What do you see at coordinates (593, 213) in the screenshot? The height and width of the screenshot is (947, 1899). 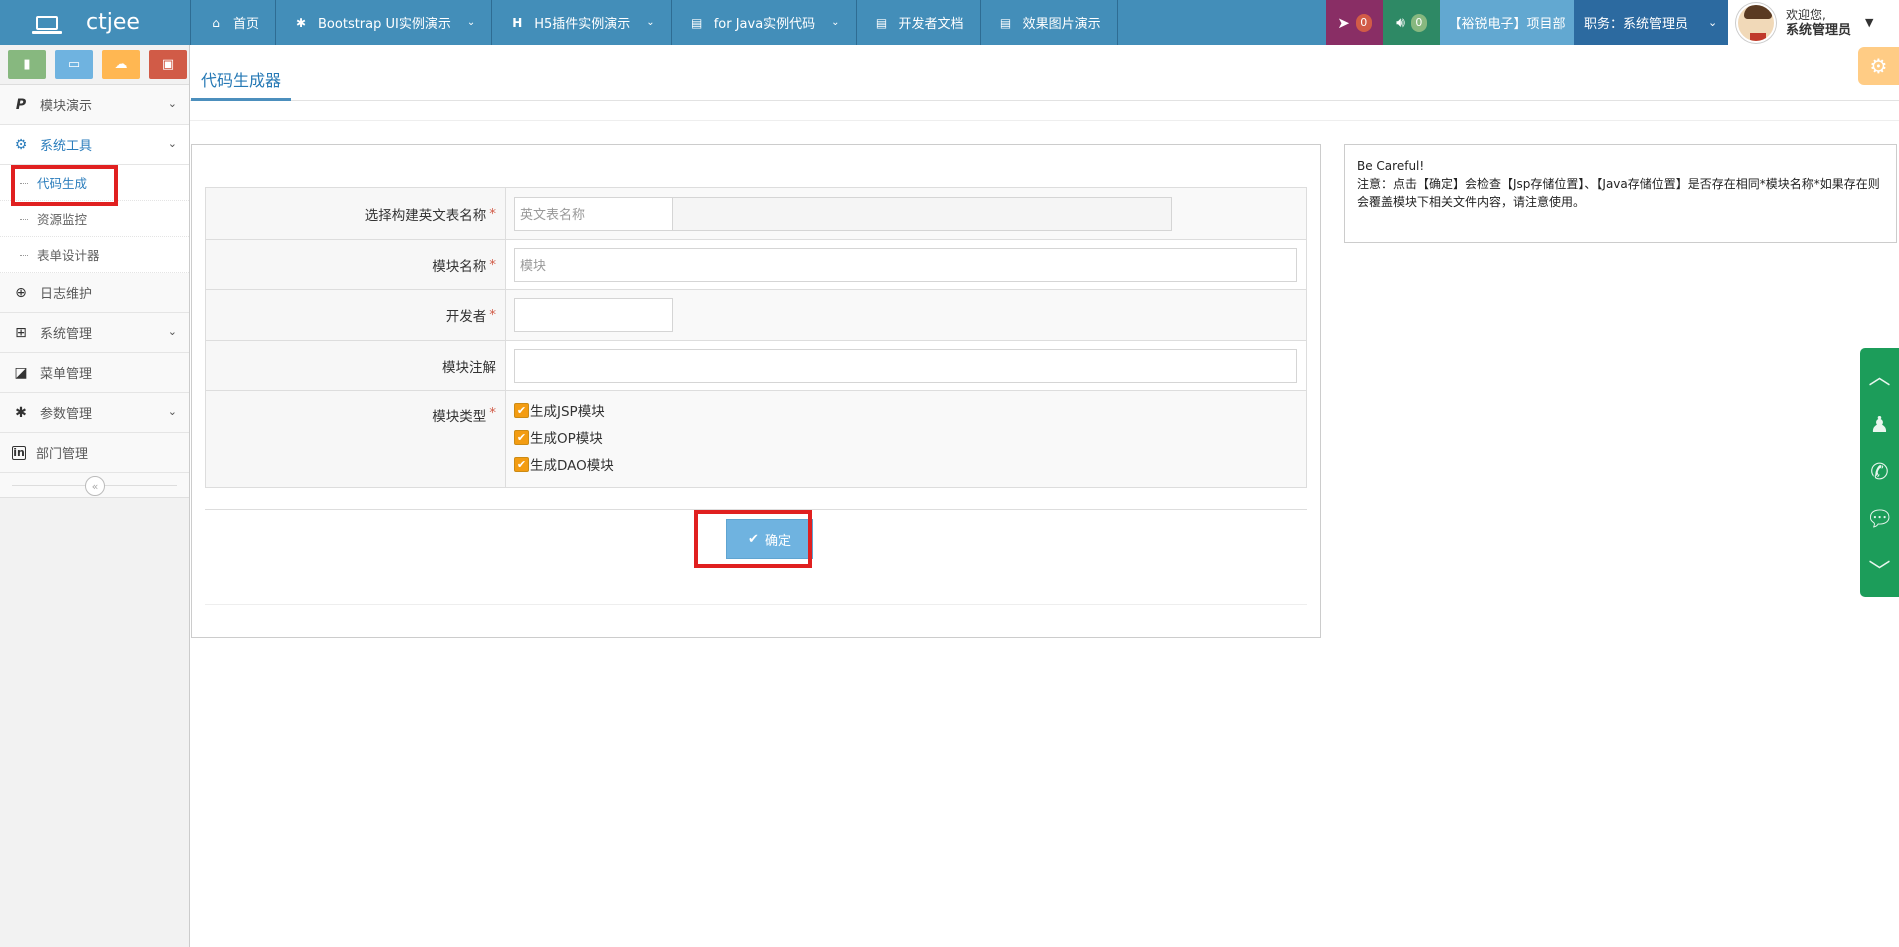 I see `table-name-input: 英文表名称` at bounding box center [593, 213].